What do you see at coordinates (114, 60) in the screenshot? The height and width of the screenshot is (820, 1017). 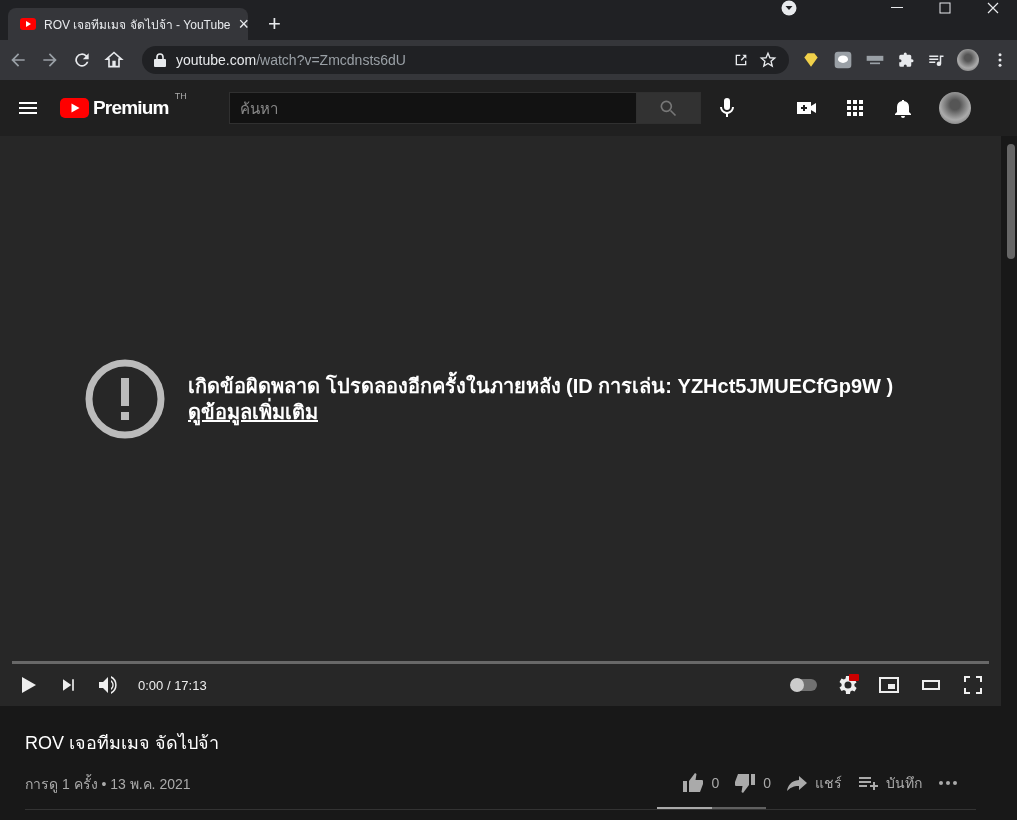 I see `home-icon` at bounding box center [114, 60].